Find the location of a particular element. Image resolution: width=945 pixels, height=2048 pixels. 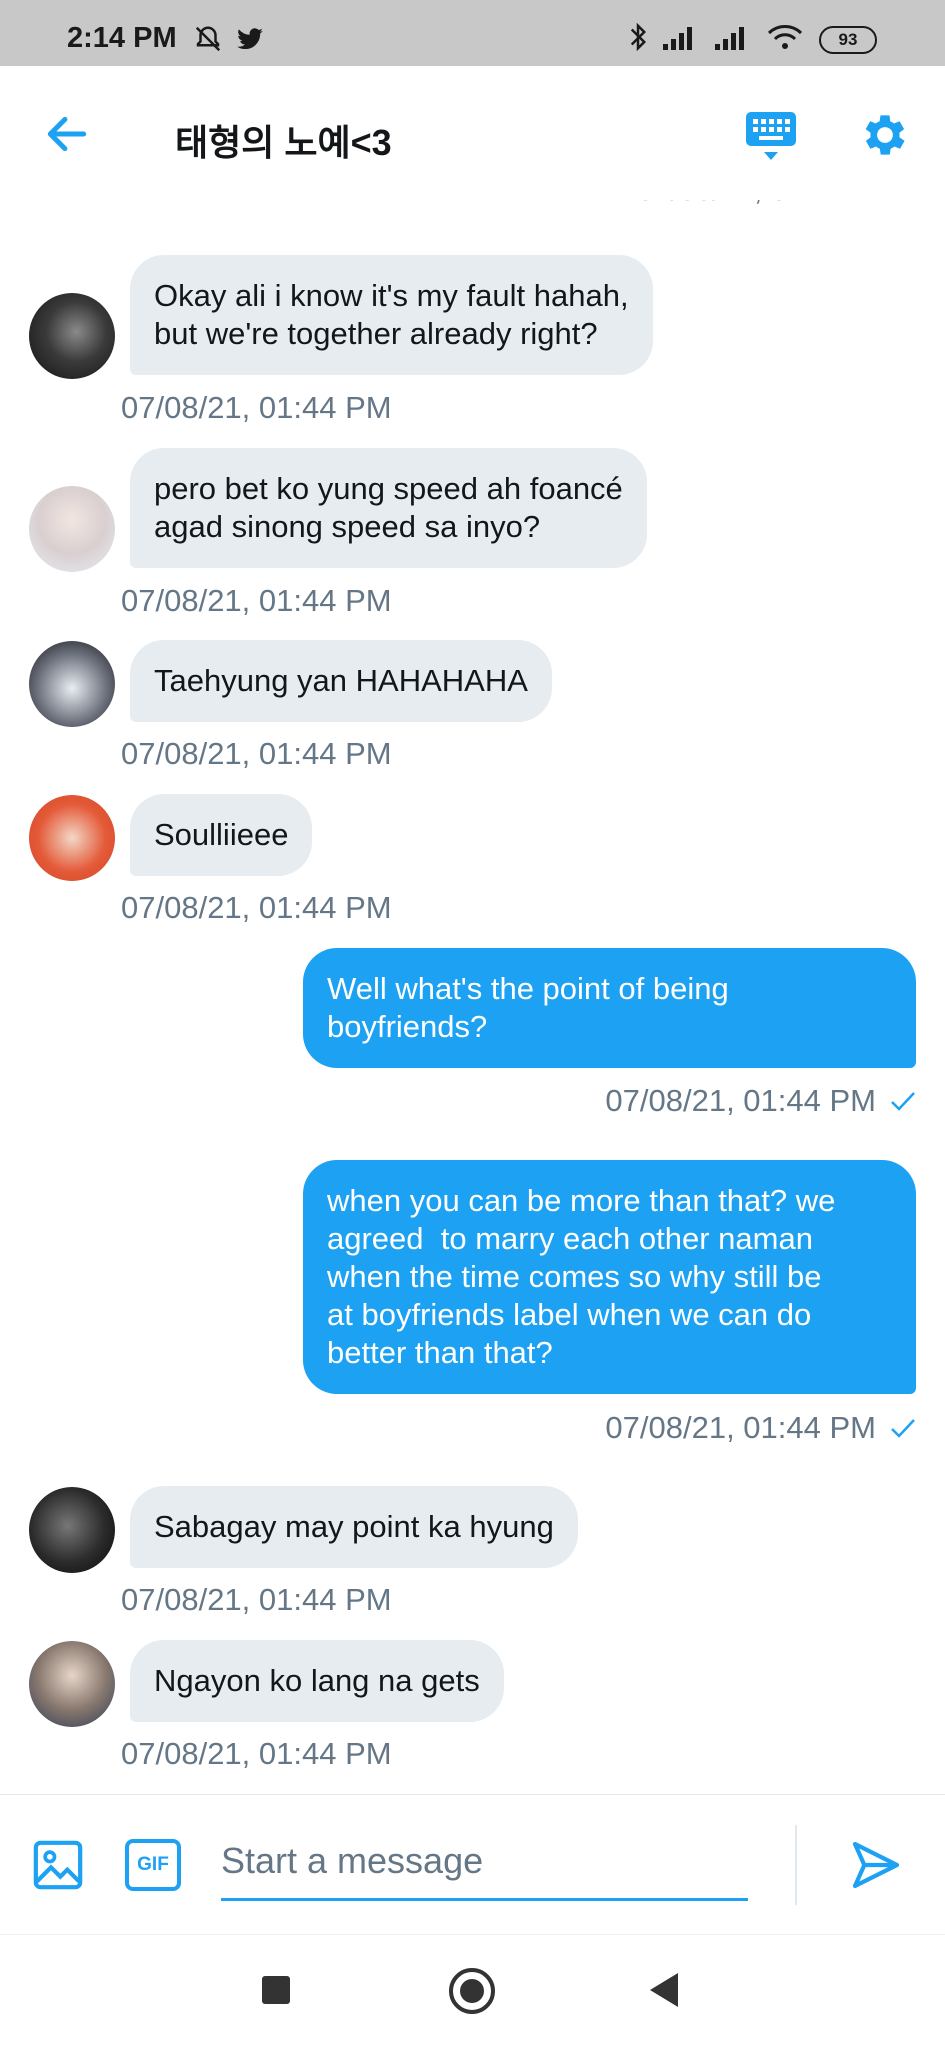

system-nav-bar is located at coordinates (472, 1991).